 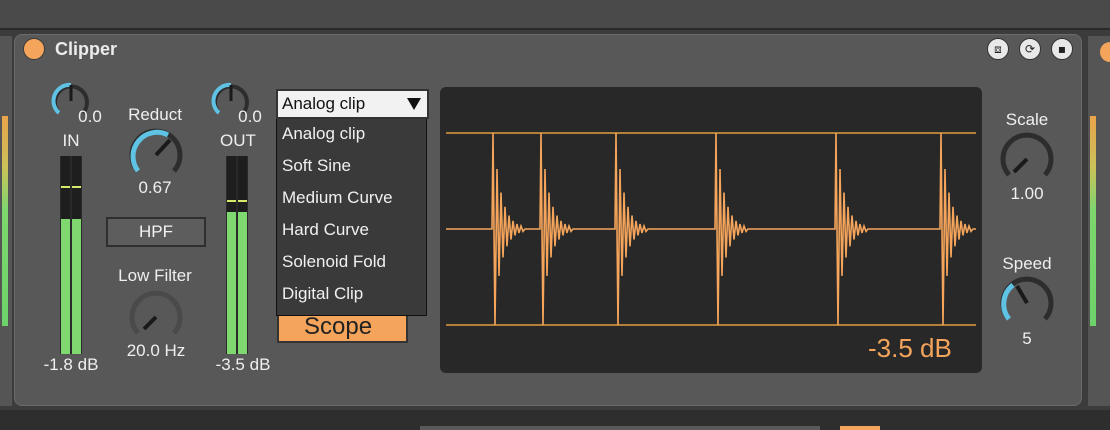 I want to click on menu-item-digital-clip: Digital Clip, so click(x=322, y=294).